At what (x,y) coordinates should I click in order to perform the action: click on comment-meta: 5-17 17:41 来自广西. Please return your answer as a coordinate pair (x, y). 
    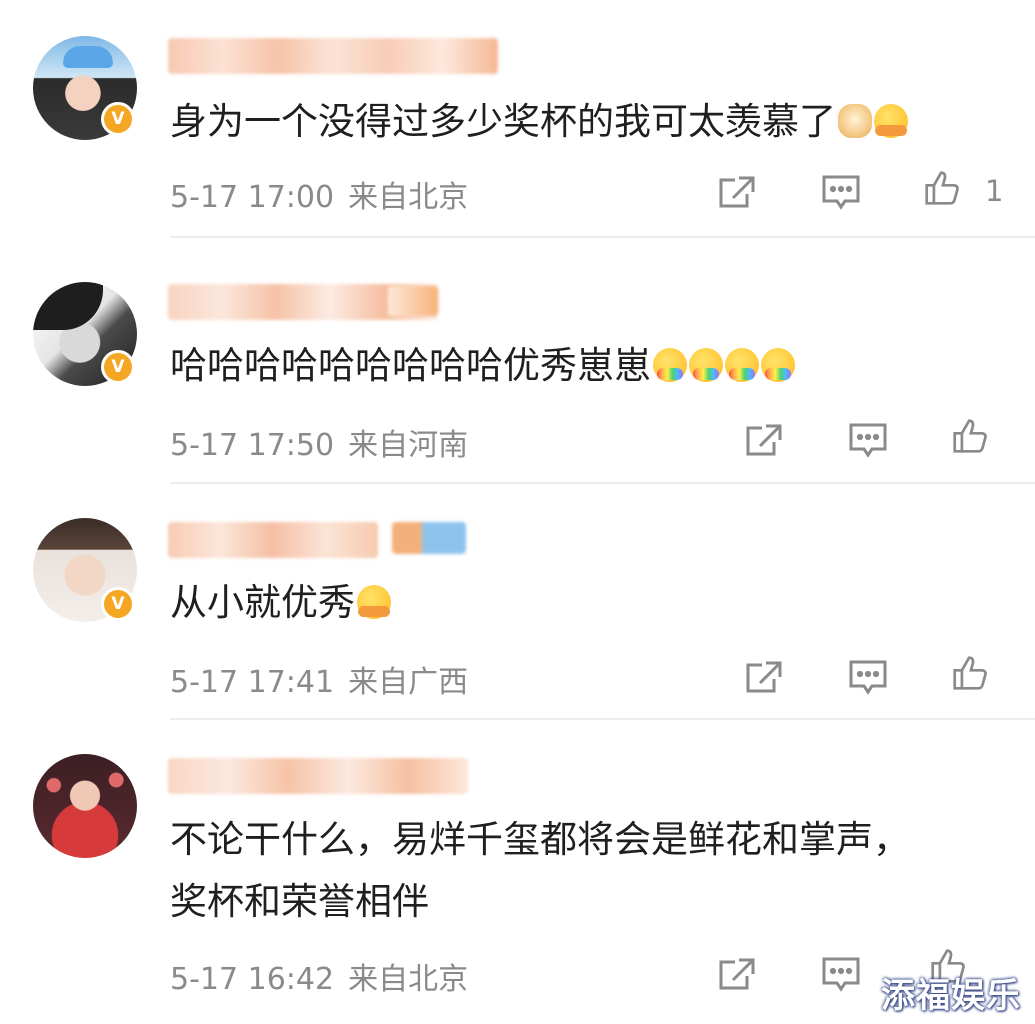
    Looking at the image, I should click on (319, 679).